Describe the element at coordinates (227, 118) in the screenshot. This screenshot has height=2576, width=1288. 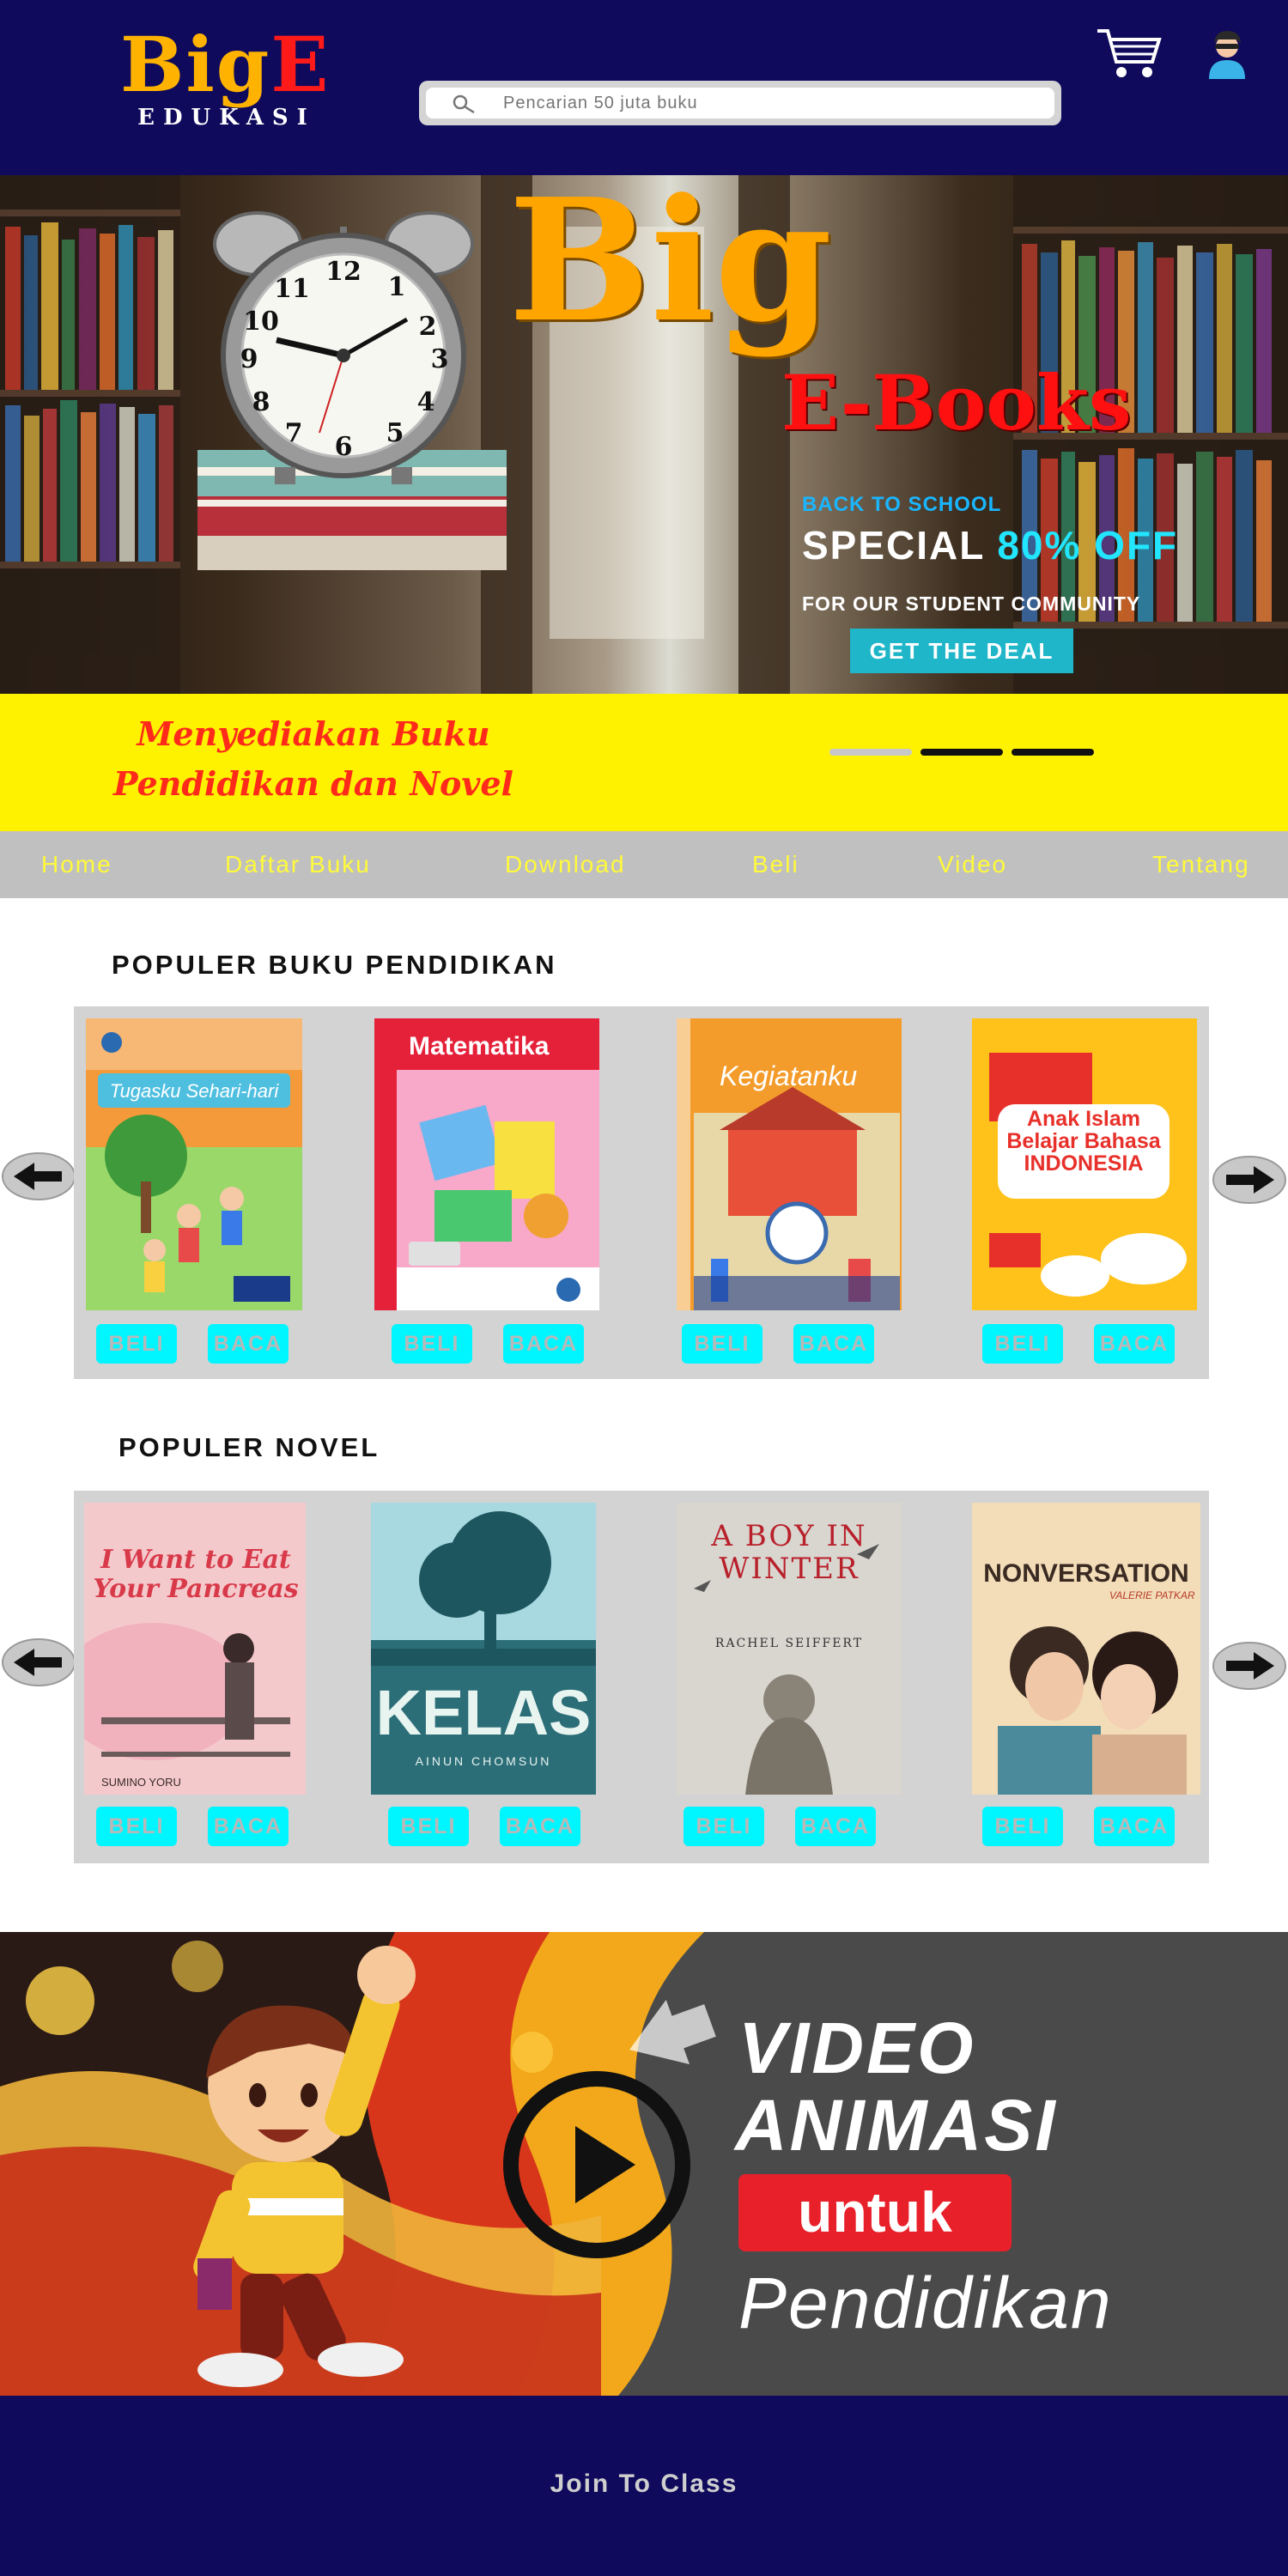
I see `logo-subtitle: EDUKASI` at that location.